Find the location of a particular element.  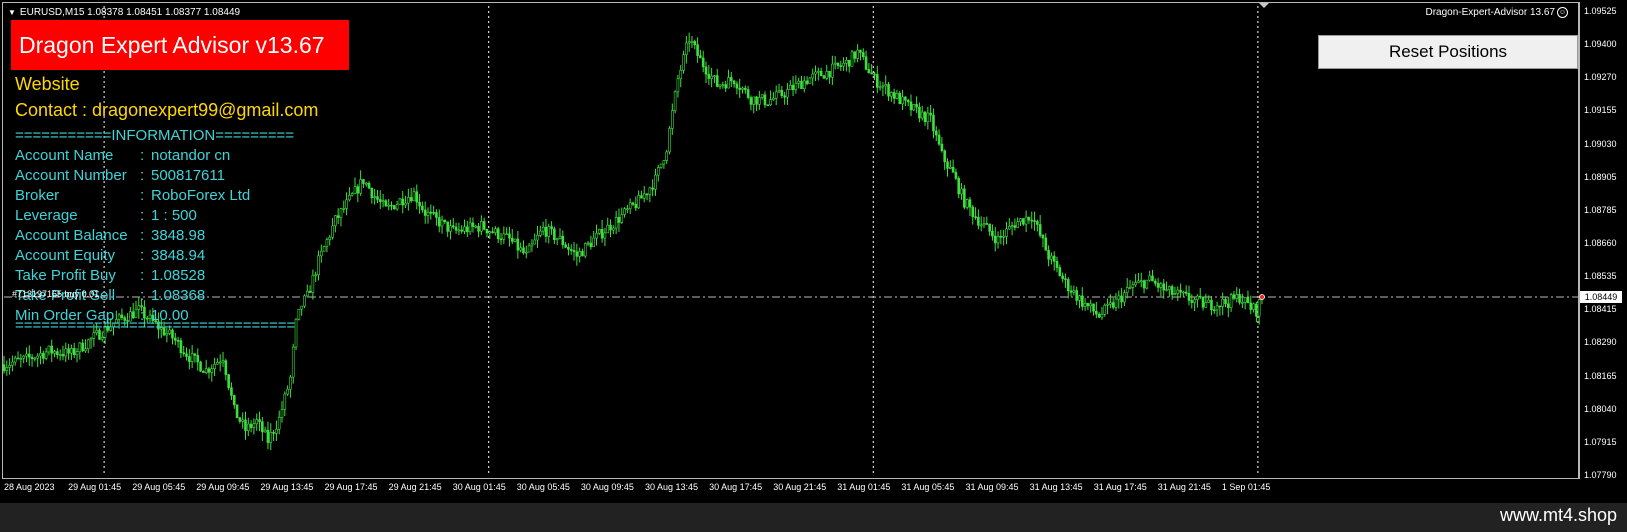

info-row-value: 3848.94 is located at coordinates (178, 255).